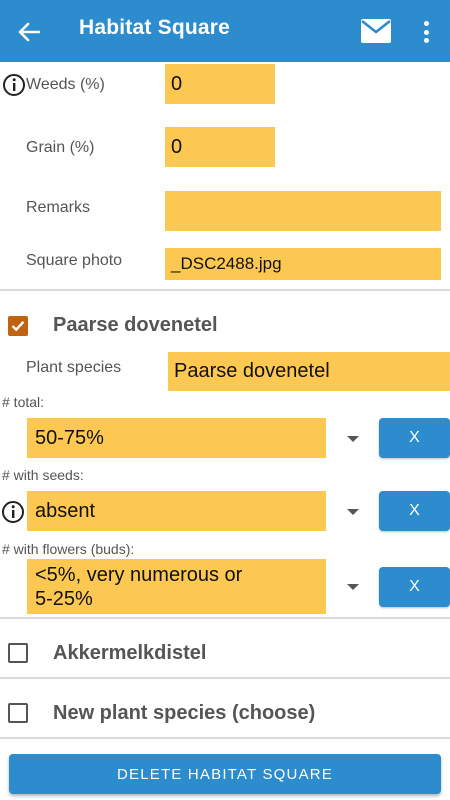 The height and width of the screenshot is (800, 450). Describe the element at coordinates (65, 84) in the screenshot. I see `weeds-label: Weeds (%)` at that location.